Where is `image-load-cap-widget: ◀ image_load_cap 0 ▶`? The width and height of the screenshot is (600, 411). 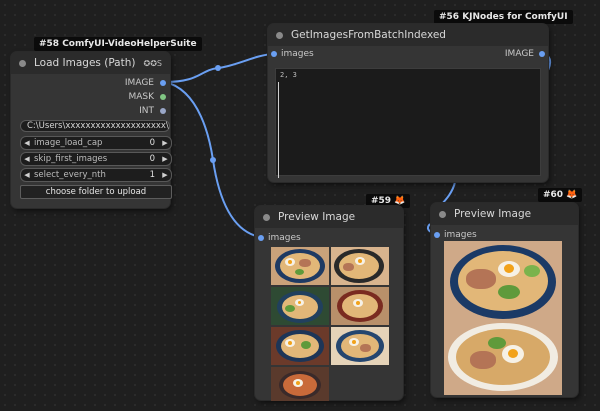
image-load-cap-widget: ◀ image_load_cap 0 ▶ is located at coordinates (96, 143).